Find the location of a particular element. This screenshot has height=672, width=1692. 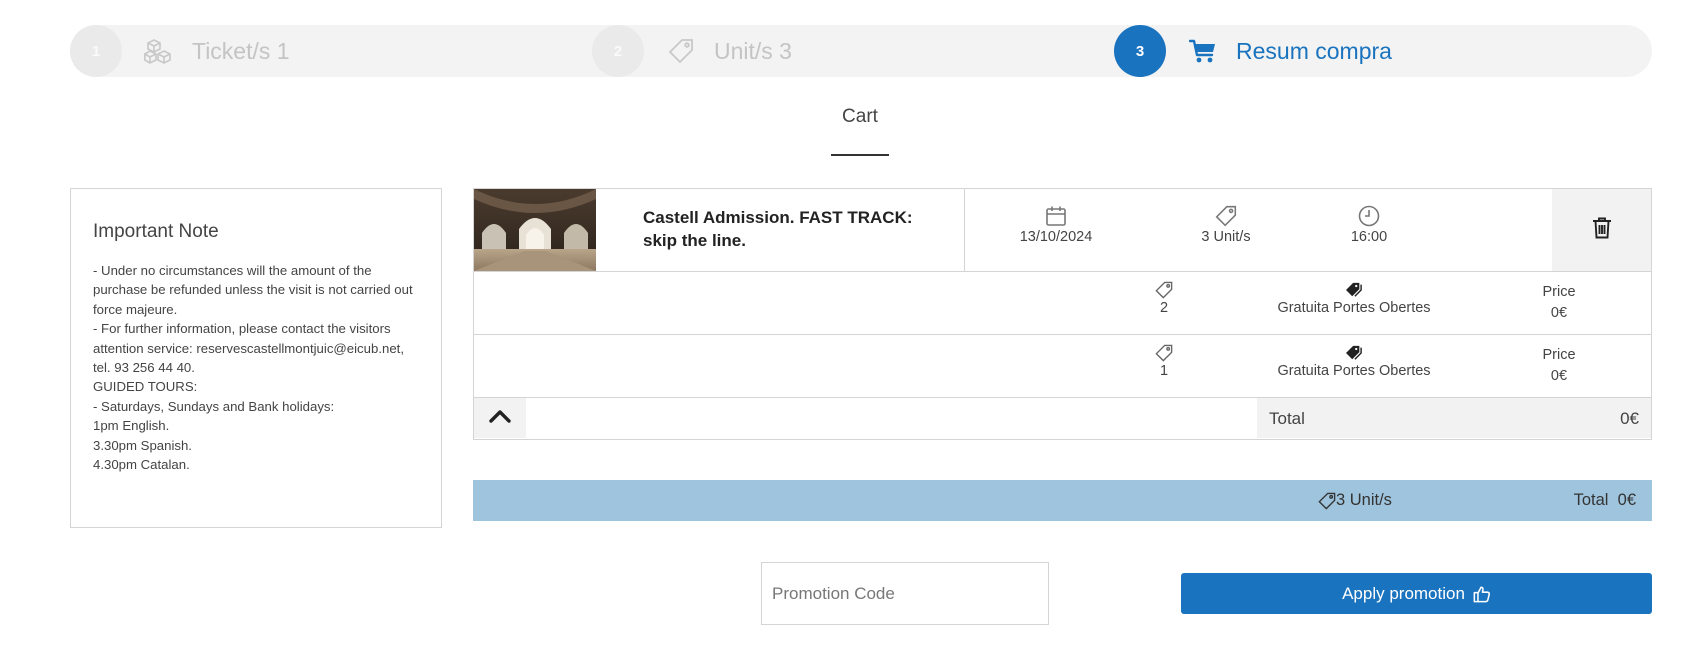

chevron-up-icon is located at coordinates (500, 418).